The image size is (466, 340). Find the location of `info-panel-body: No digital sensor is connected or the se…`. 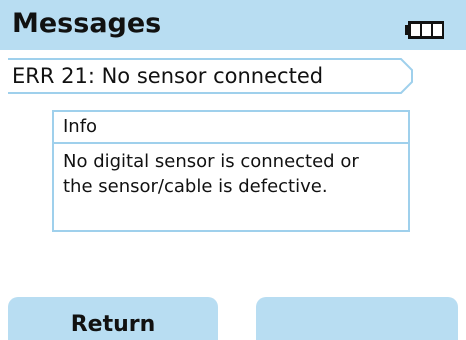

info-panel-body: No digital sensor is connected or the se… is located at coordinates (231, 171).